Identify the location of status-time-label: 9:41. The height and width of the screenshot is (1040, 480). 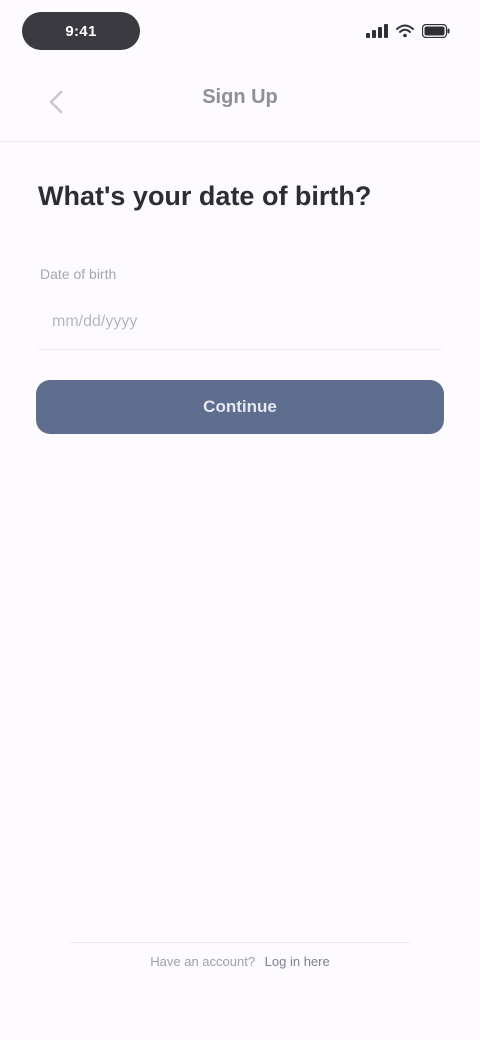
(81, 31).